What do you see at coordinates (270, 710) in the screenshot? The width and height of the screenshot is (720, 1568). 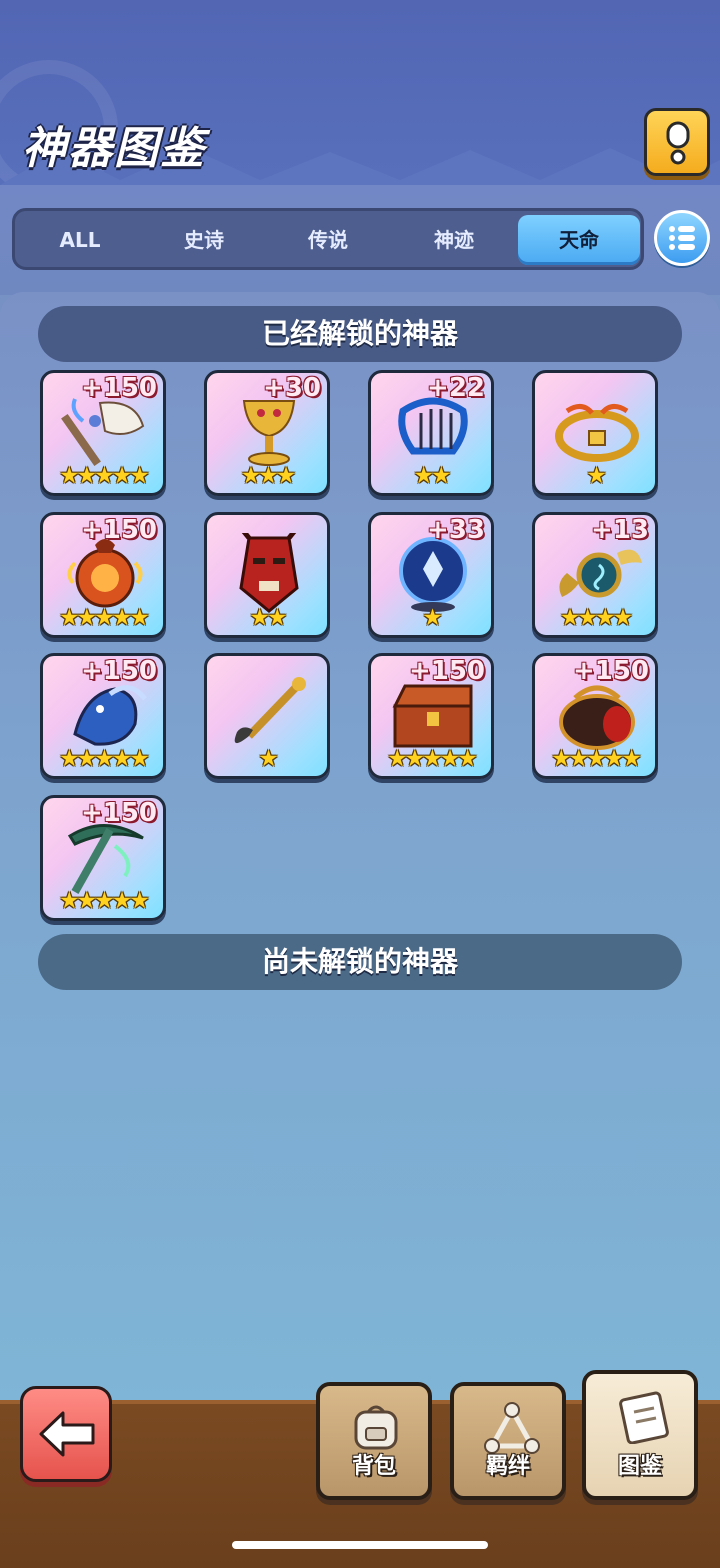 I see `golden-brush-icon` at bounding box center [270, 710].